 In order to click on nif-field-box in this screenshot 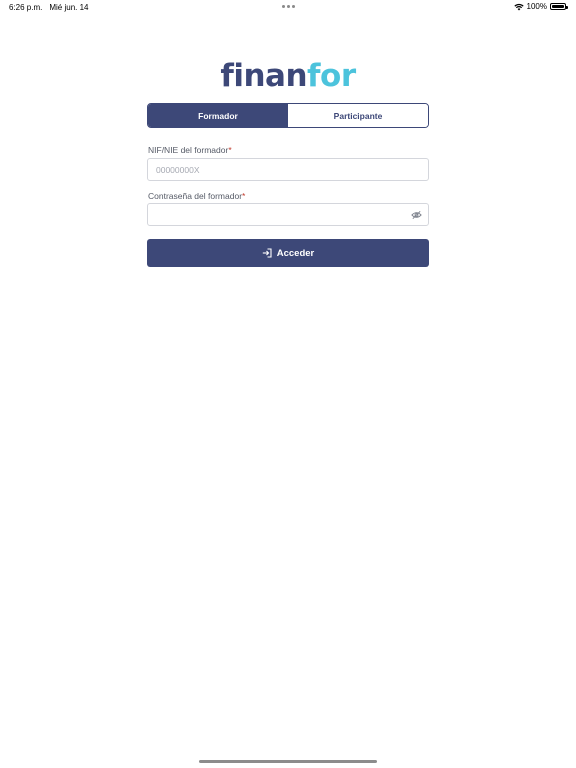, I will do `click(288, 169)`.